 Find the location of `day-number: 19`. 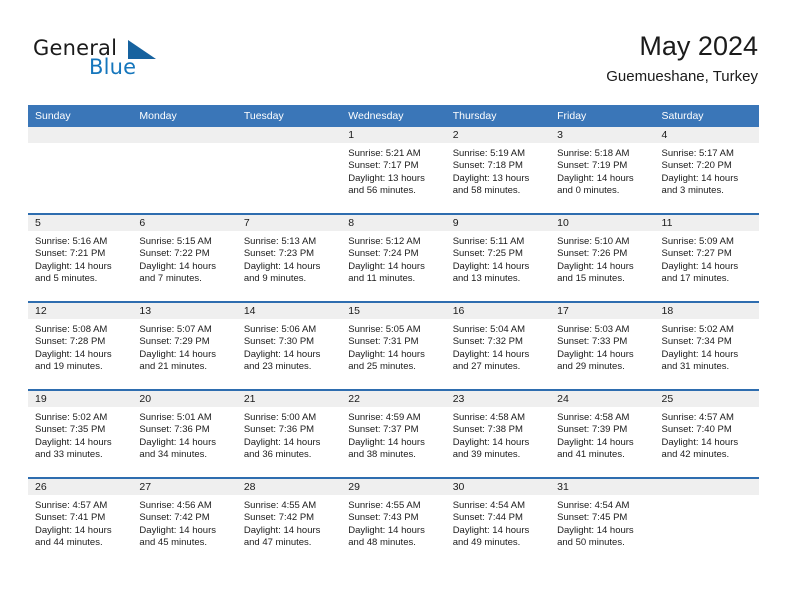

day-number: 19 is located at coordinates (80, 399).